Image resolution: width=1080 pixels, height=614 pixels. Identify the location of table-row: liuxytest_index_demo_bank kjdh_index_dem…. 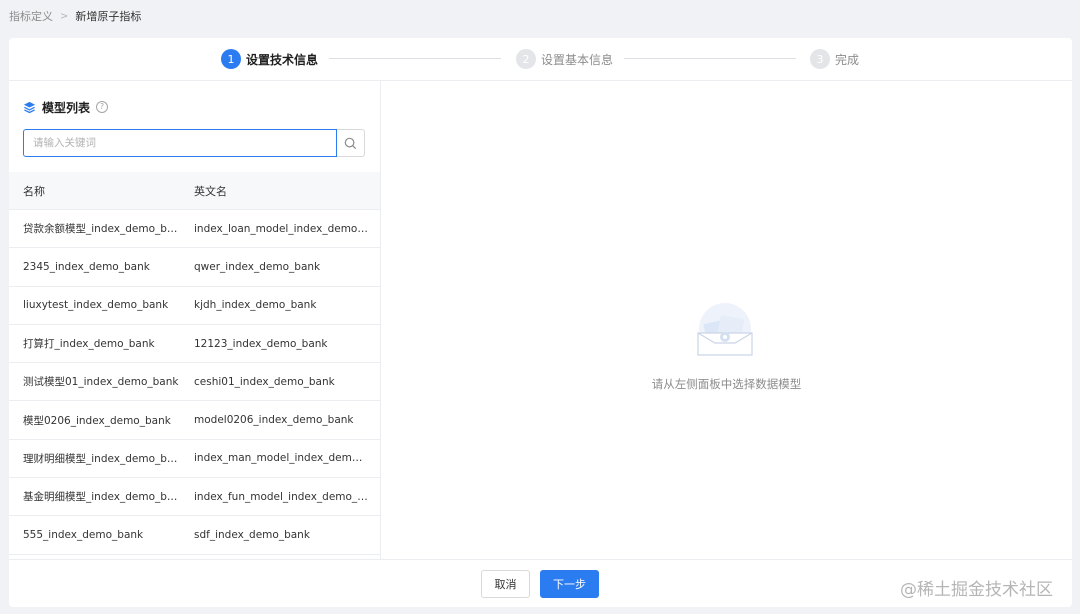
(194, 306).